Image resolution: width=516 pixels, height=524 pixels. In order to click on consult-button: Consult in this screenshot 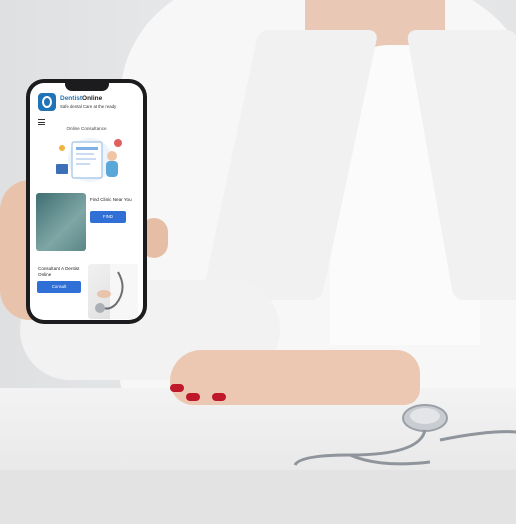, I will do `click(59, 287)`.